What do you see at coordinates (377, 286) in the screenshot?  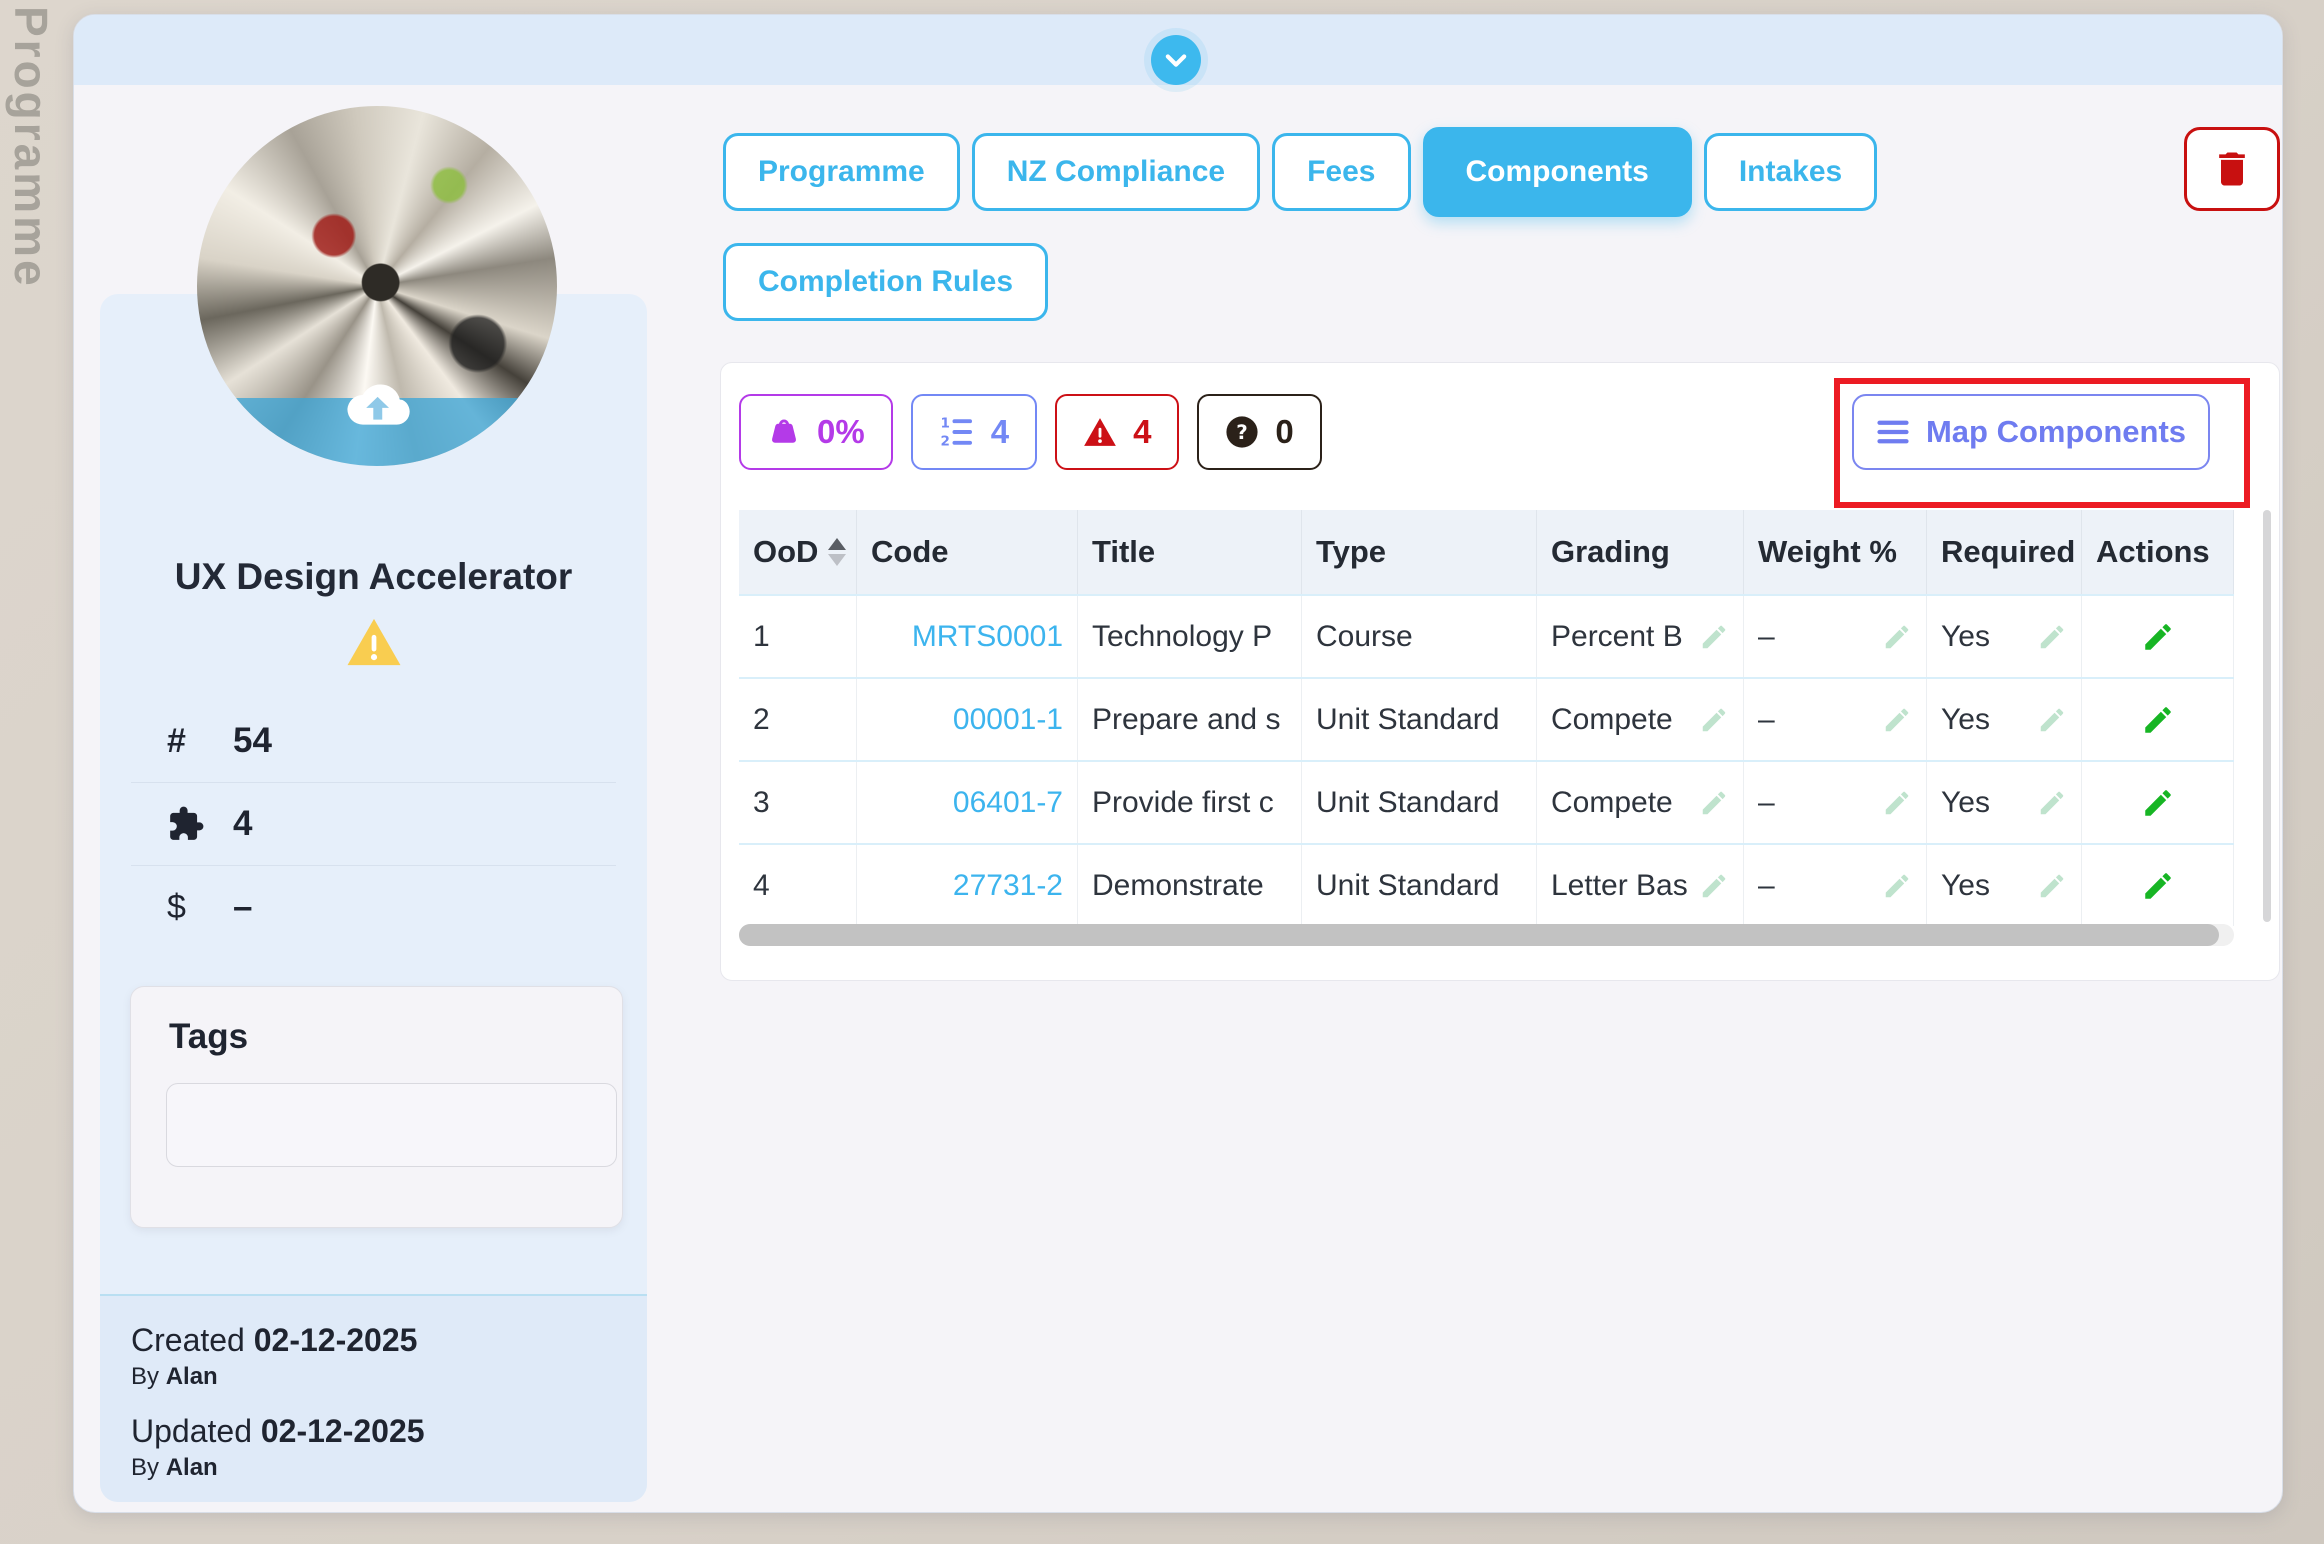 I see `programme-avatar-image` at bounding box center [377, 286].